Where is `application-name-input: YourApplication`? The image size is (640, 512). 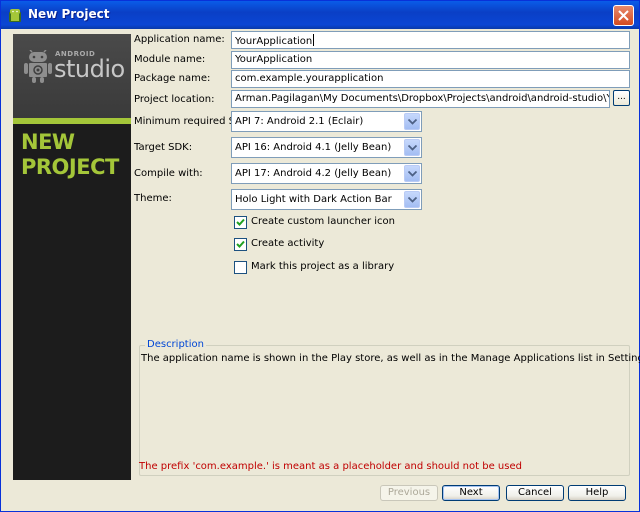 application-name-input: YourApplication is located at coordinates (430, 40).